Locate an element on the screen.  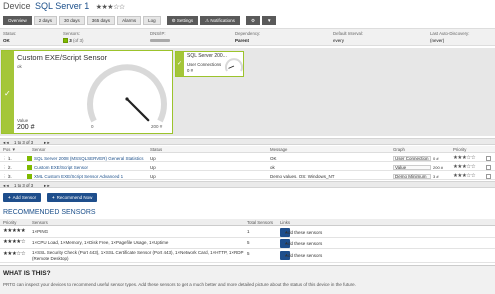
pager-top: ◂ ◂ 1 to 3 of 3 ▸ ▸ is located at coordinates (247, 141).